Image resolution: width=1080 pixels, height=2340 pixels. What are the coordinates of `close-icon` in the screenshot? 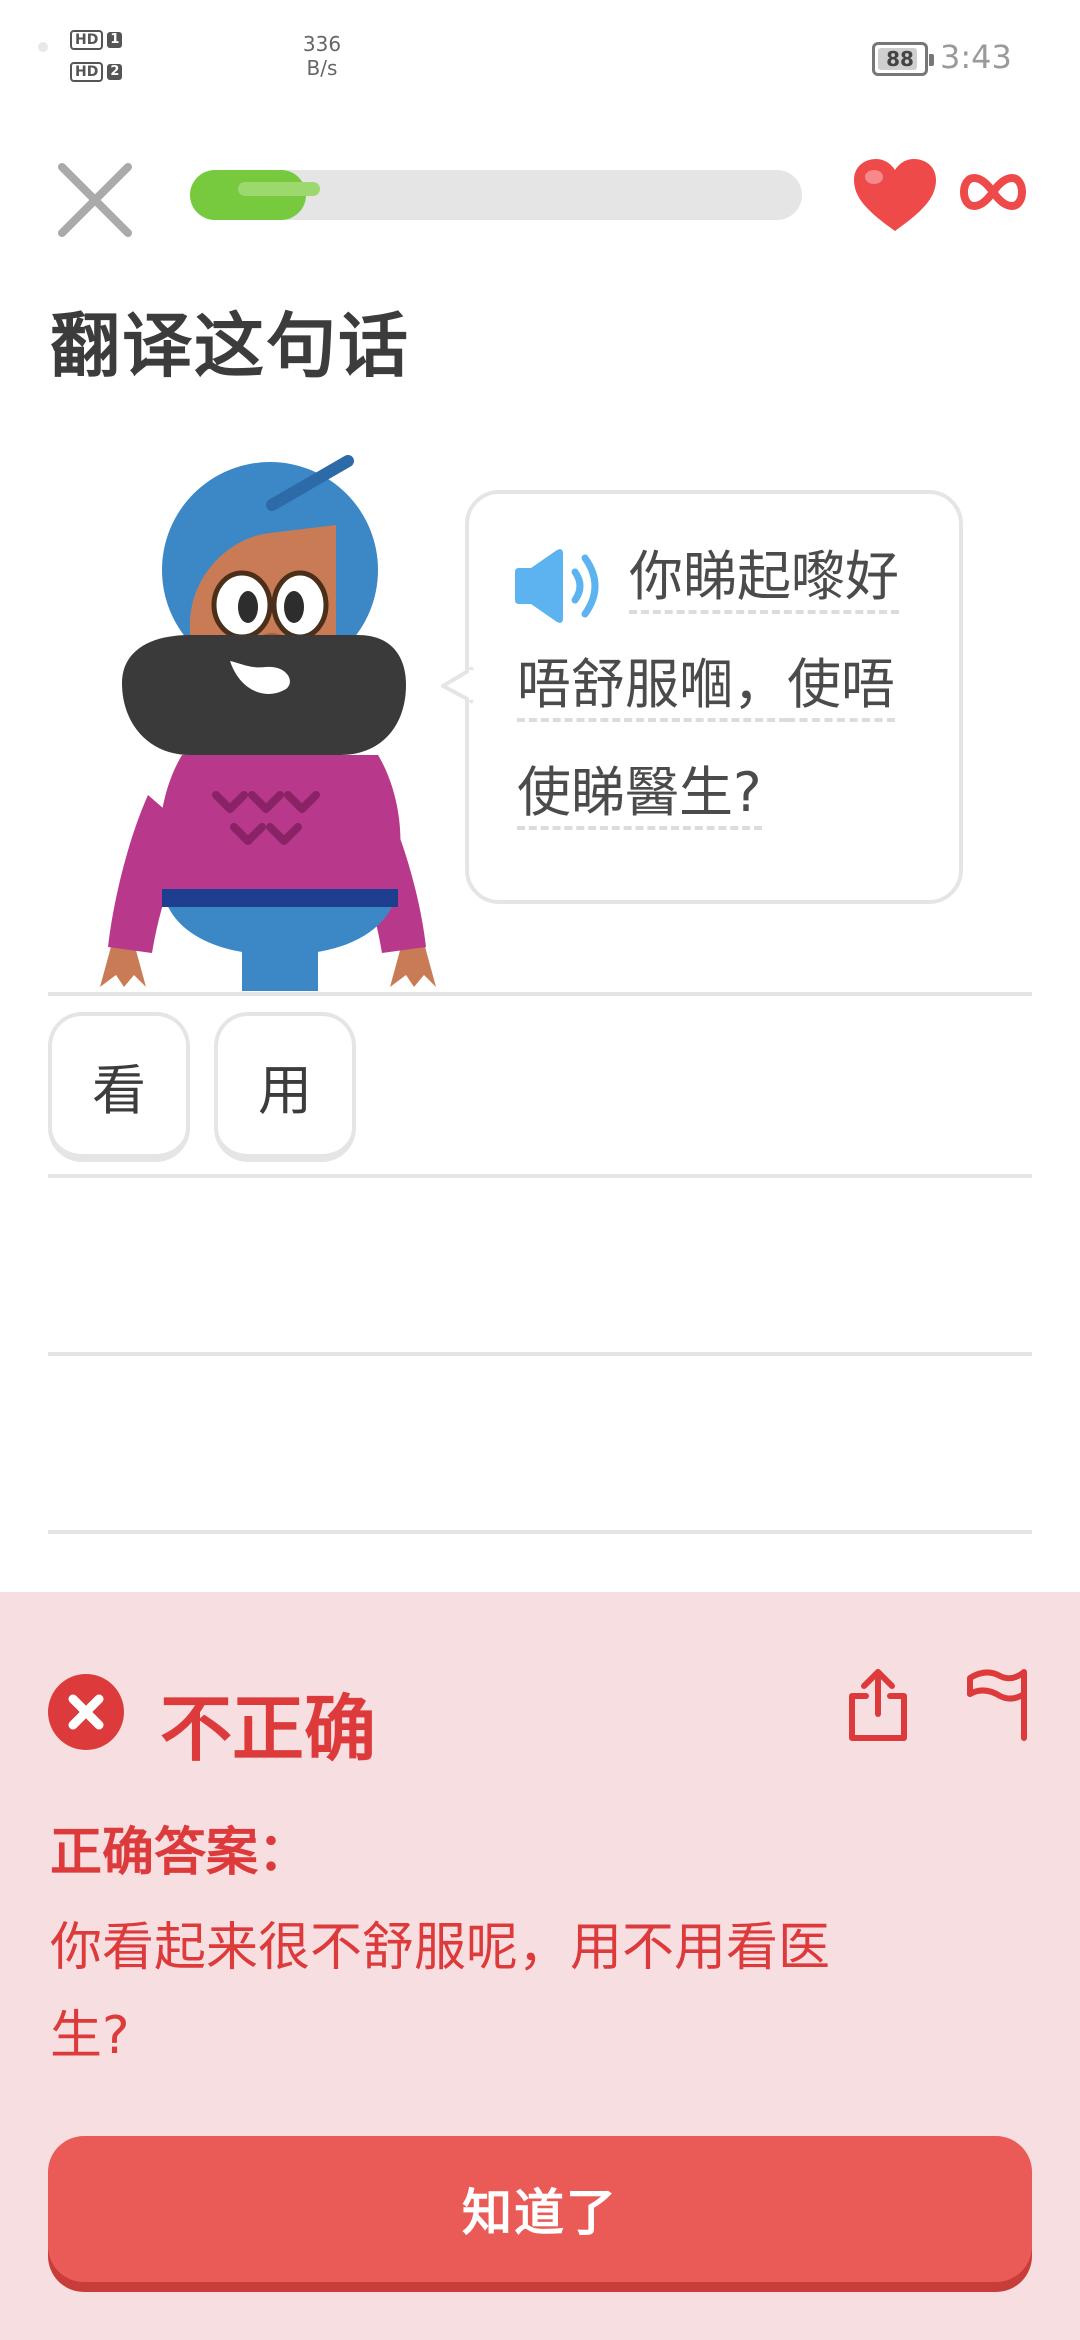 It's located at (95, 200).